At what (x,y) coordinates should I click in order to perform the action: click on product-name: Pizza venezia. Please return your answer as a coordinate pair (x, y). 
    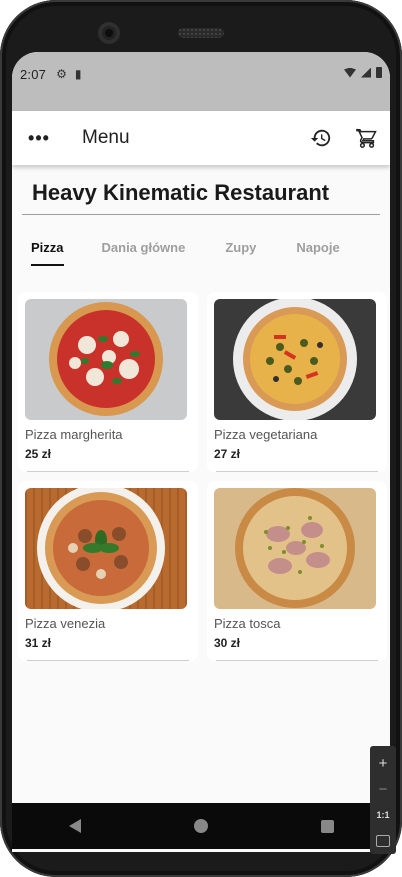
    Looking at the image, I should click on (65, 623).